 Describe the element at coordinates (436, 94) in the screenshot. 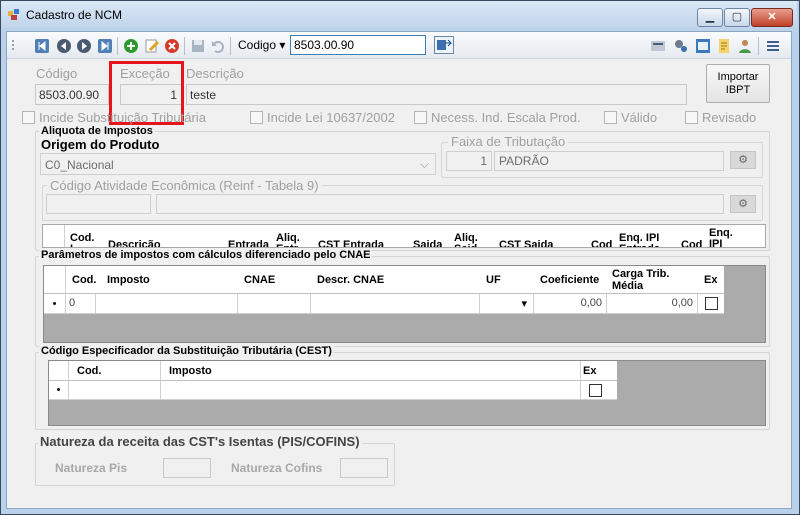

I see `descricao-field: teste` at that location.